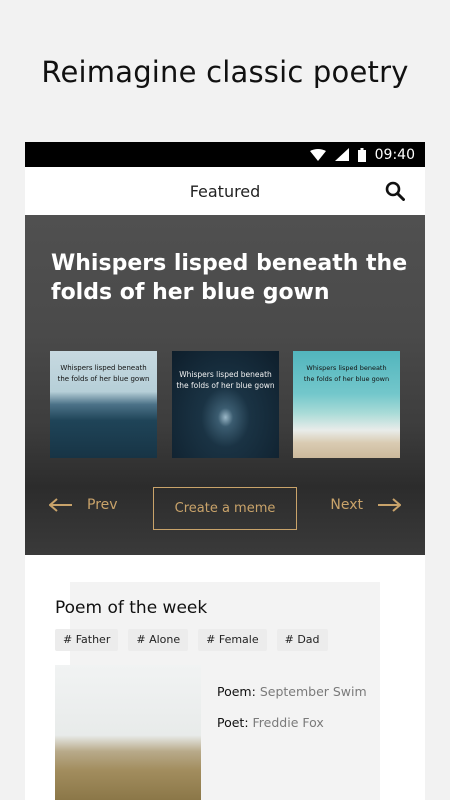  What do you see at coordinates (158, 640) in the screenshot?
I see `tag-chip: # Alone` at bounding box center [158, 640].